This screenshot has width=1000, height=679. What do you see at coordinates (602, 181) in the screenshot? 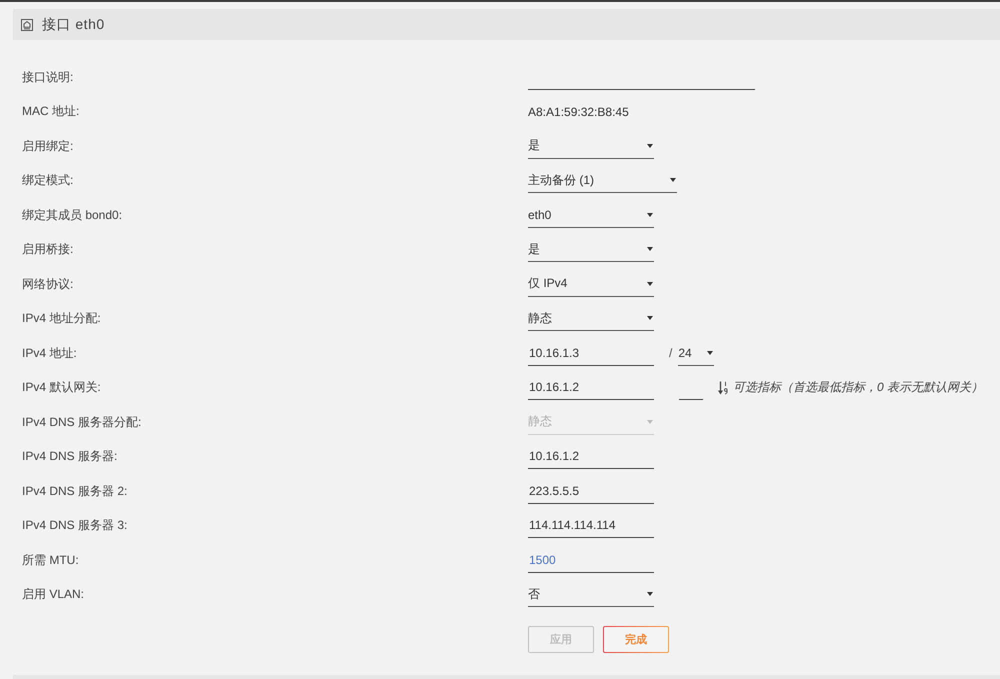
I see `dropdown: 主动备份 (1)` at bounding box center [602, 181].